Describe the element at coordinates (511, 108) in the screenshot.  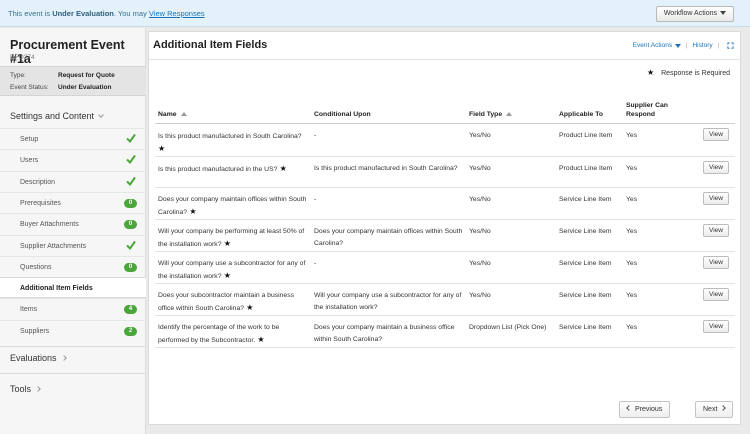
I see `col-field-type-header: Field Type` at that location.